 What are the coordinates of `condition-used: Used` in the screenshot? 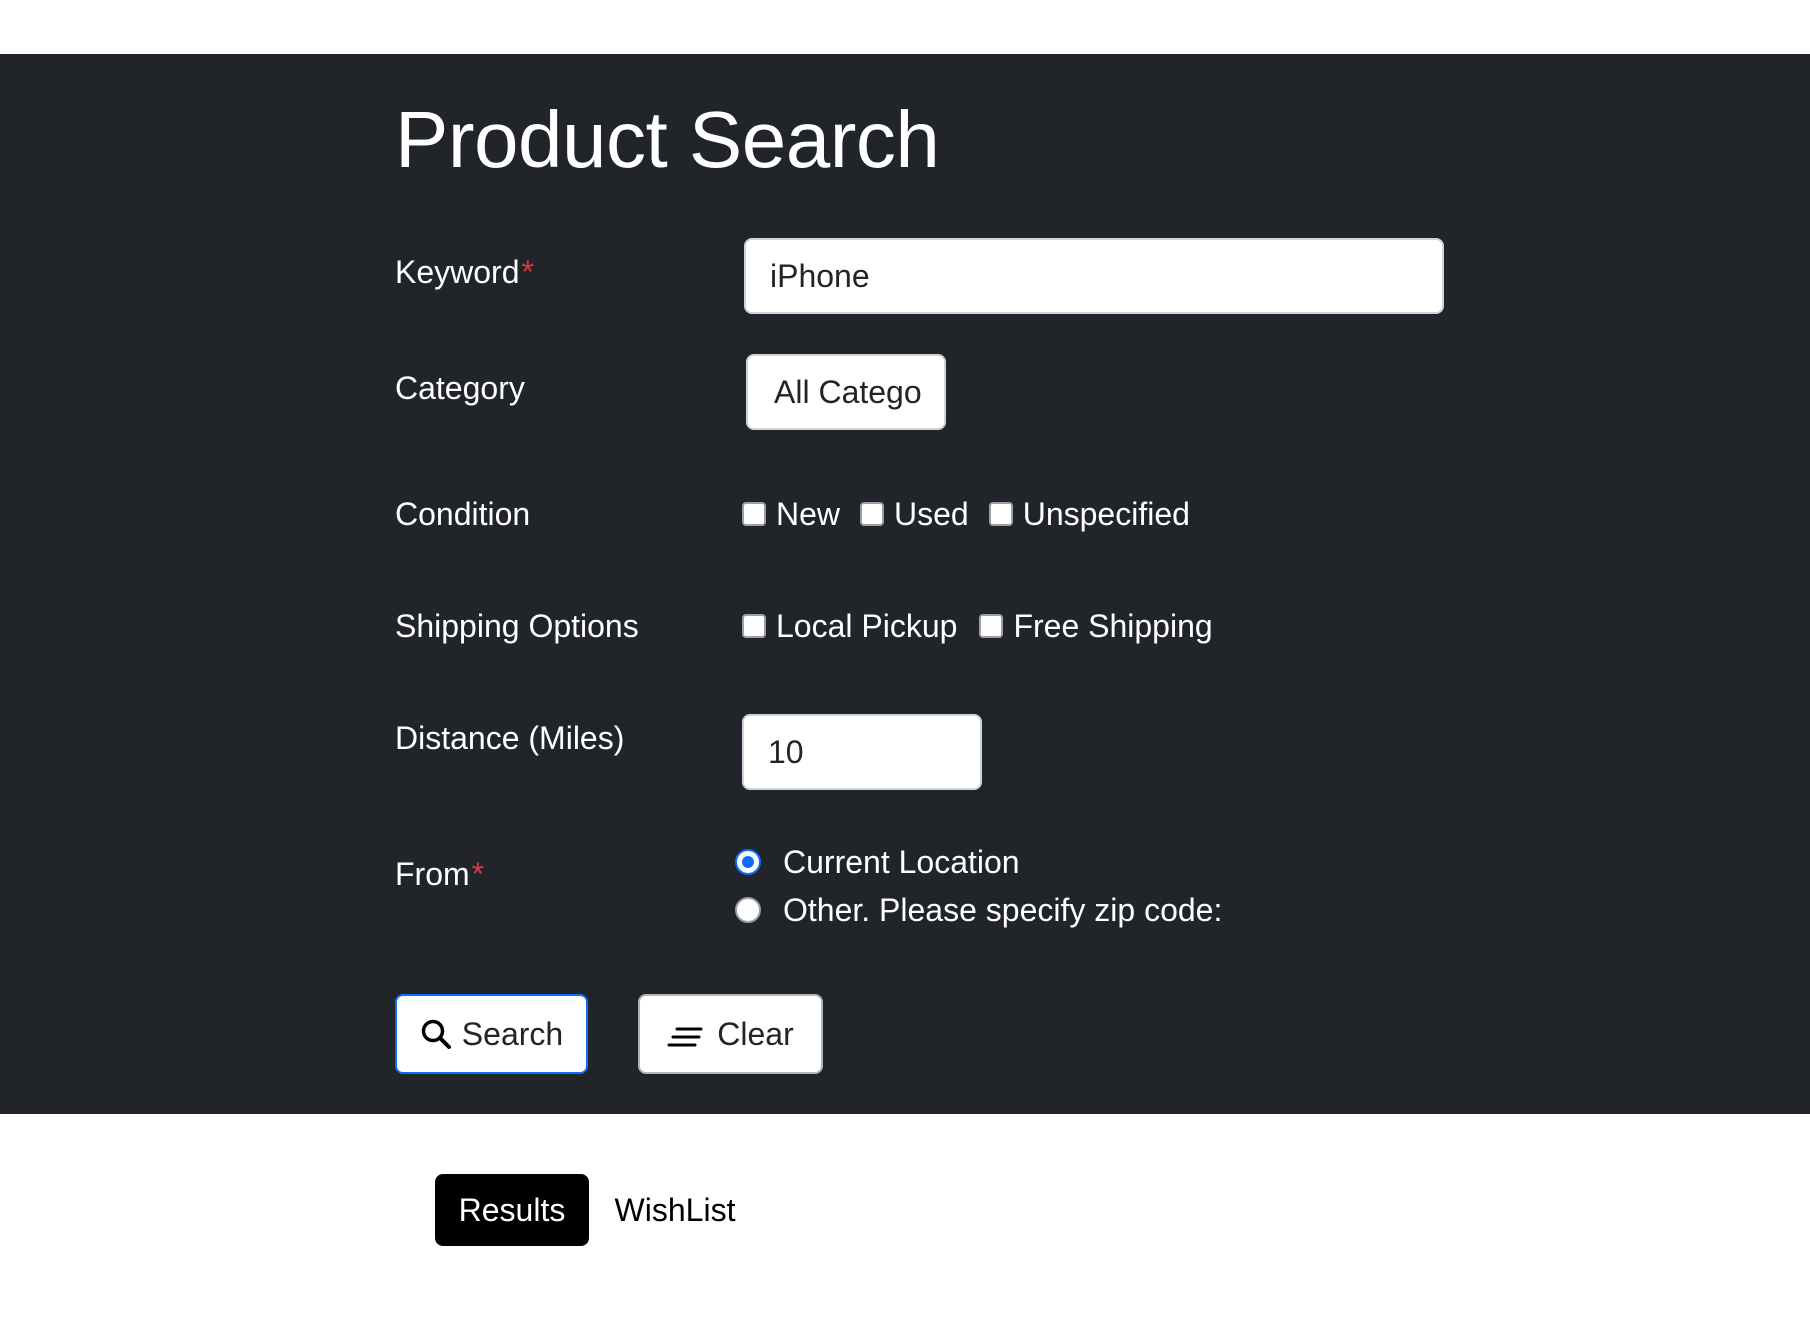 It's located at (914, 514).